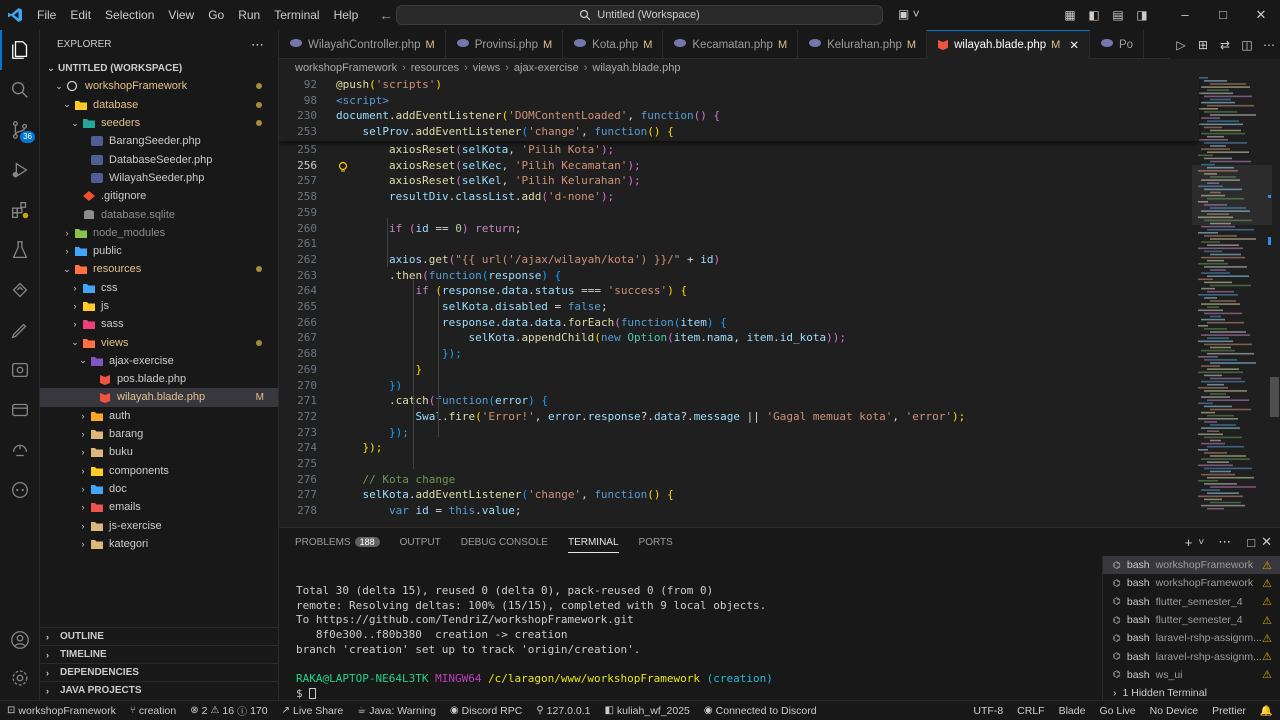 This screenshot has height=720, width=1280. Describe the element at coordinates (1094, 15) in the screenshot. I see `toggle-sidebar-icon: ◧` at that location.